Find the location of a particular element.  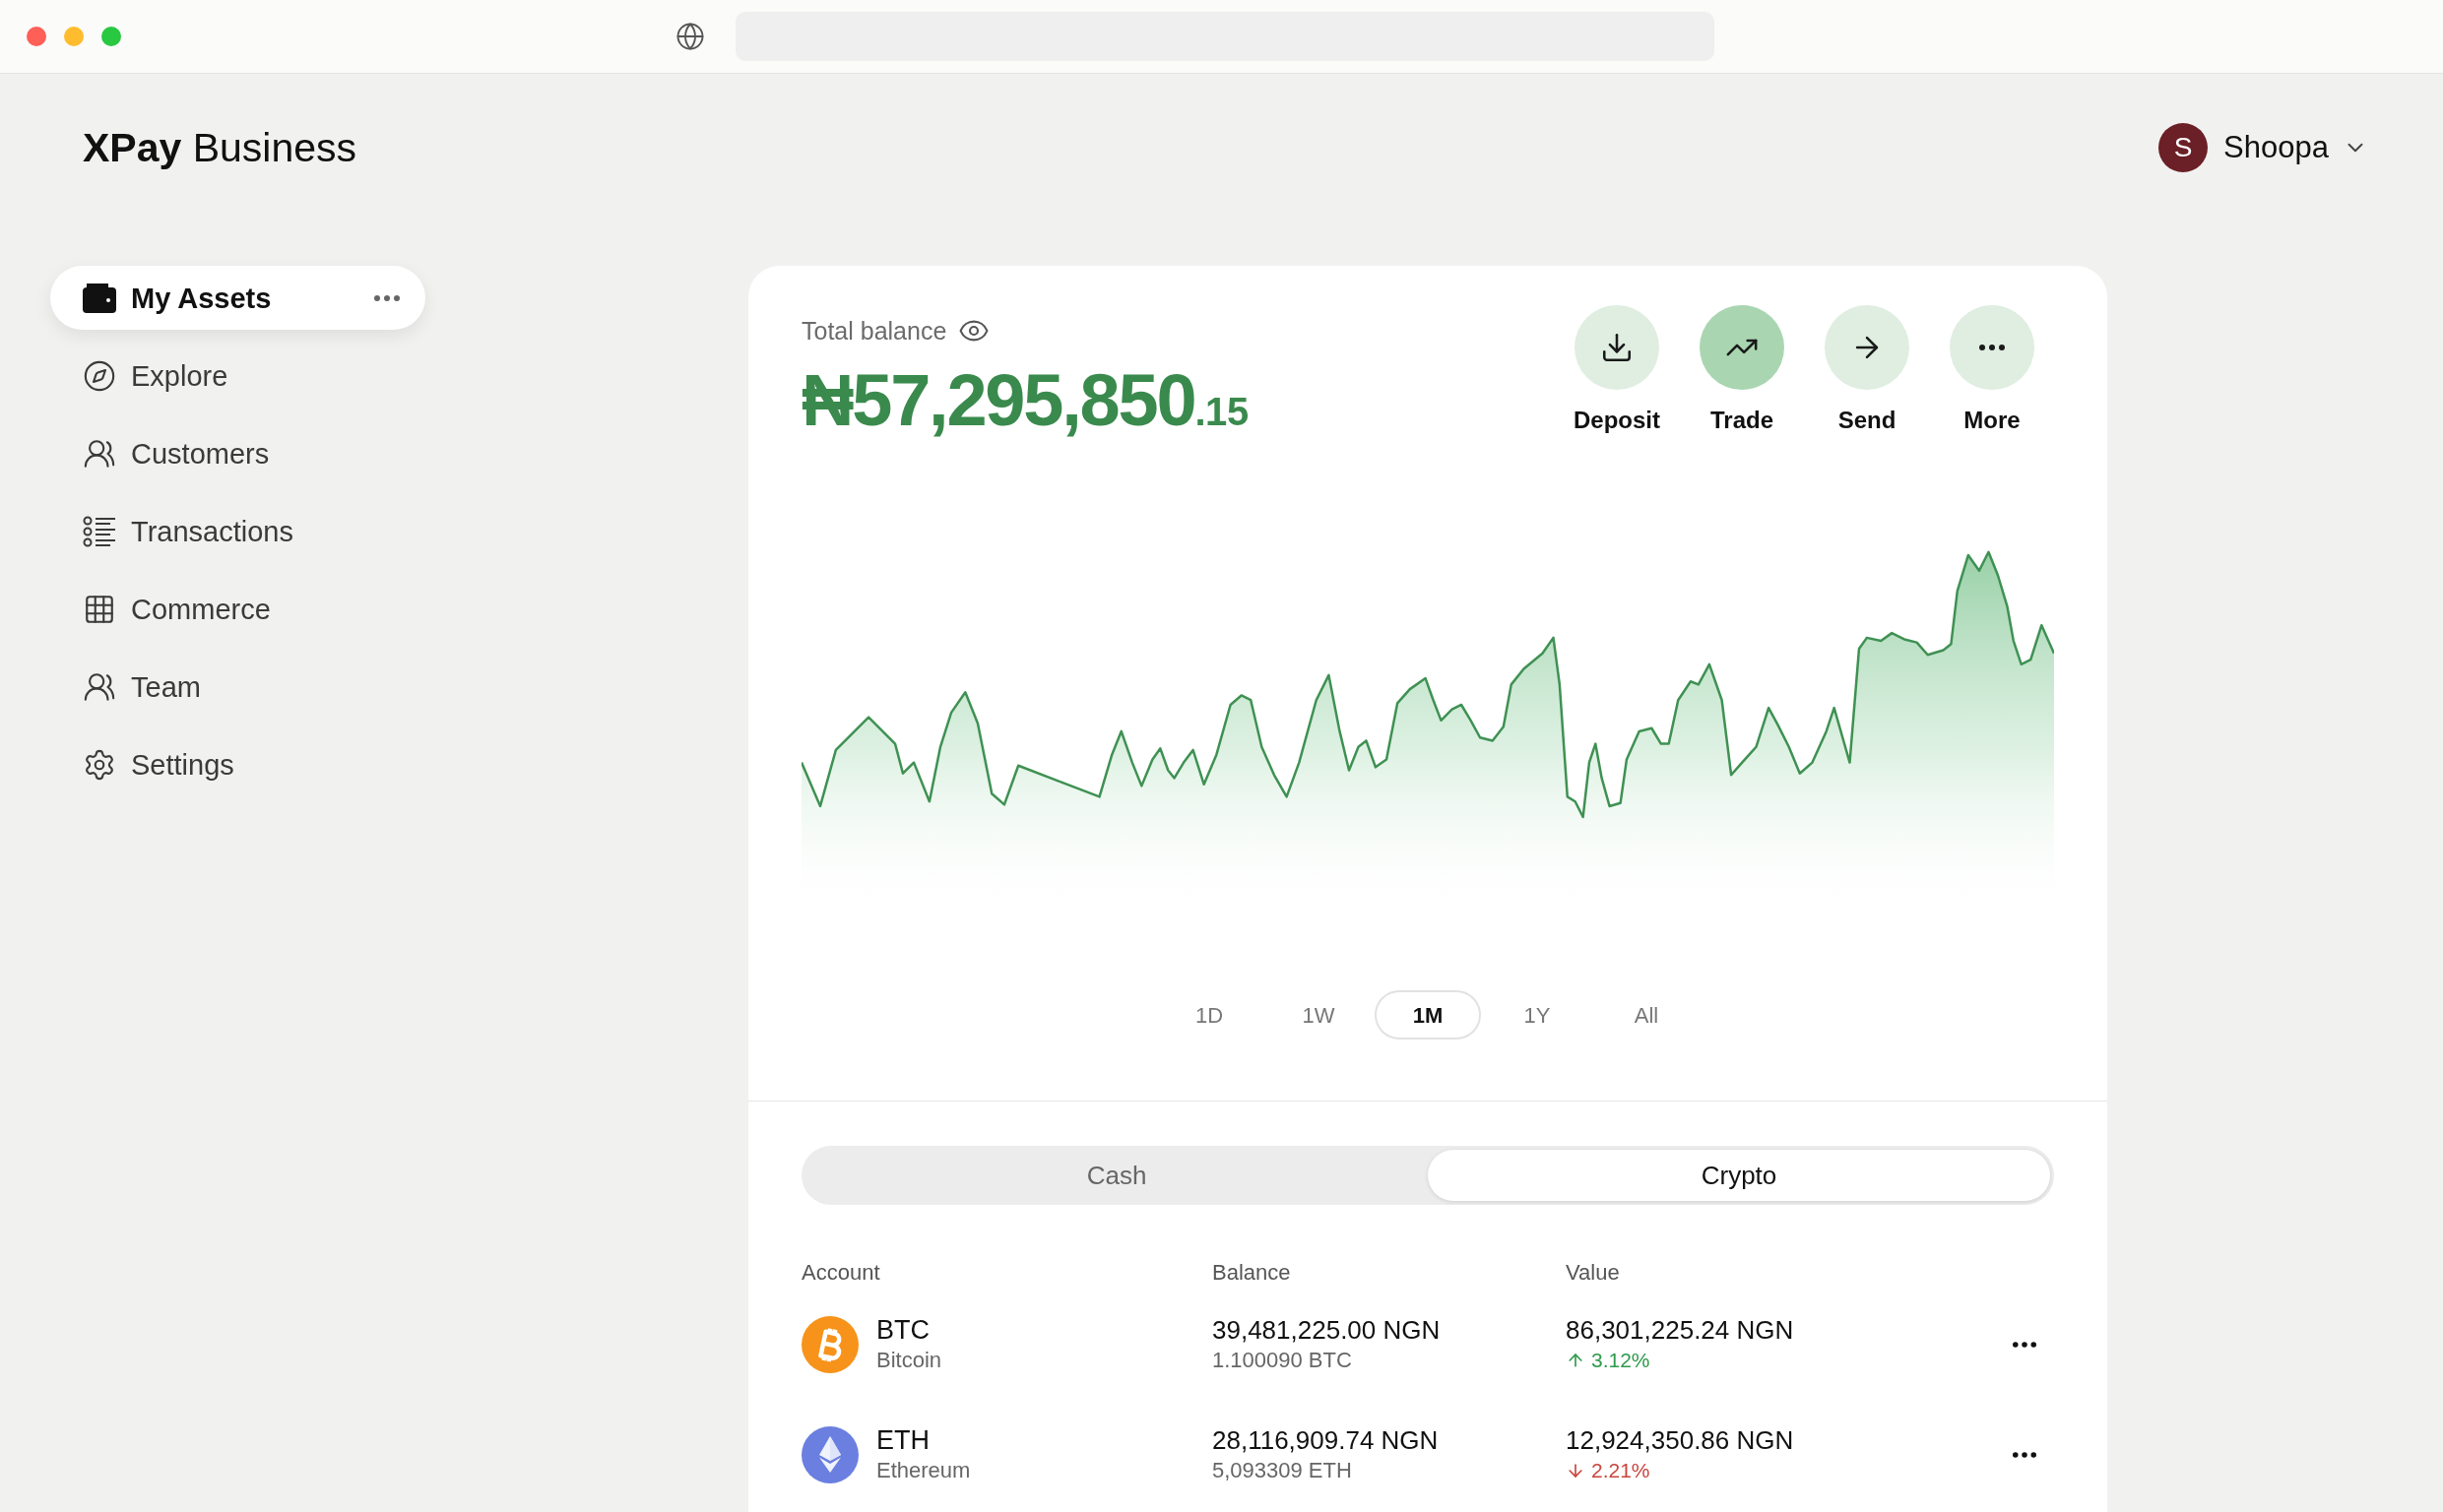

action-button: Trade is located at coordinates (1742, 373).